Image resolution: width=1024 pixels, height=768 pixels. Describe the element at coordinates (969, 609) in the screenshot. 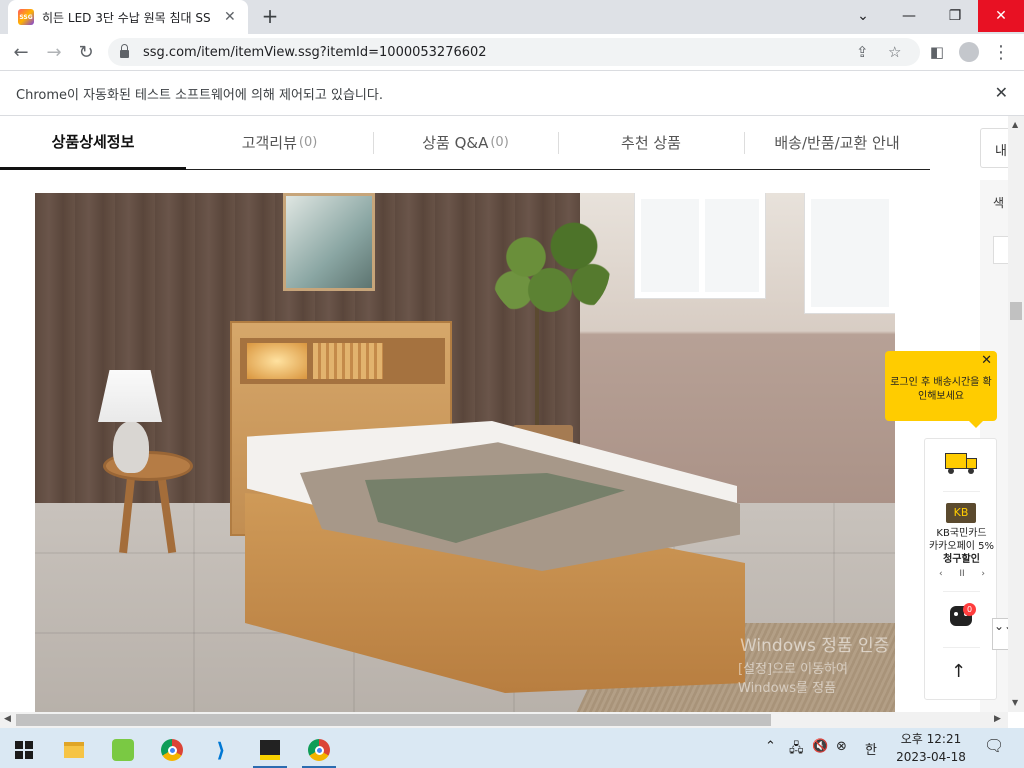

I see `chat-badge: 0` at that location.